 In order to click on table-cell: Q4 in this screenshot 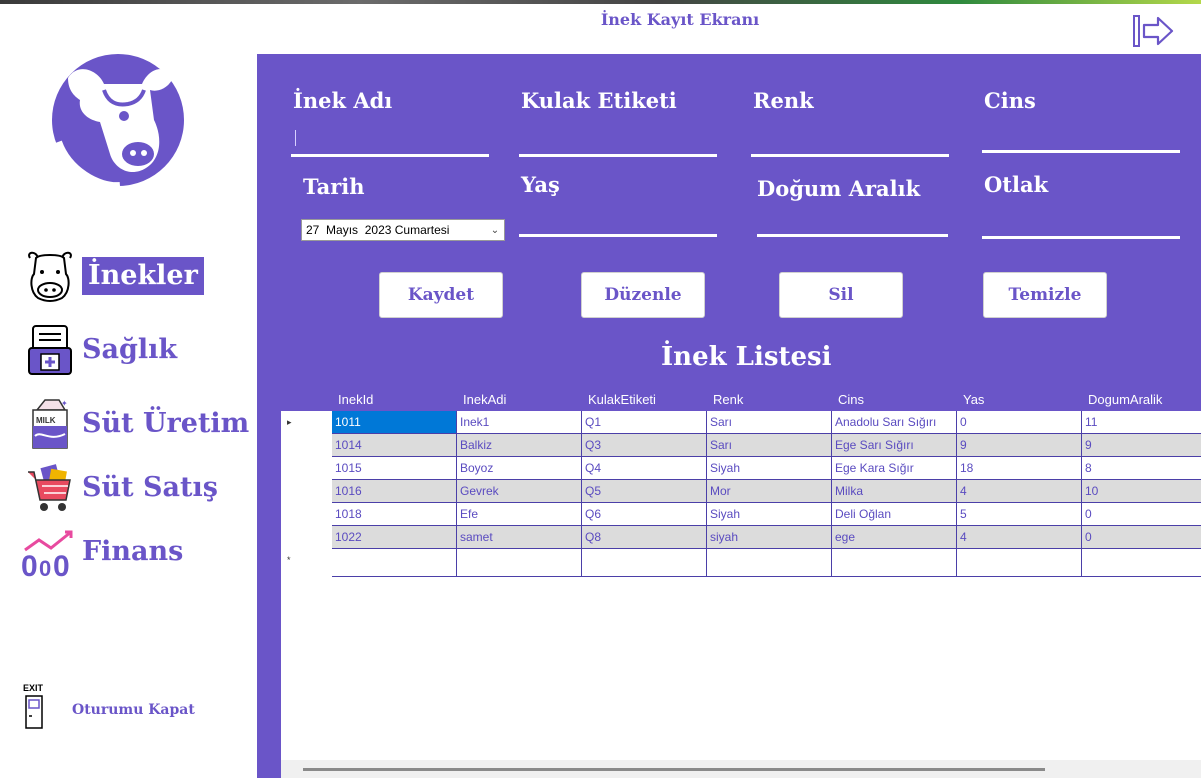, I will do `click(644, 468)`.